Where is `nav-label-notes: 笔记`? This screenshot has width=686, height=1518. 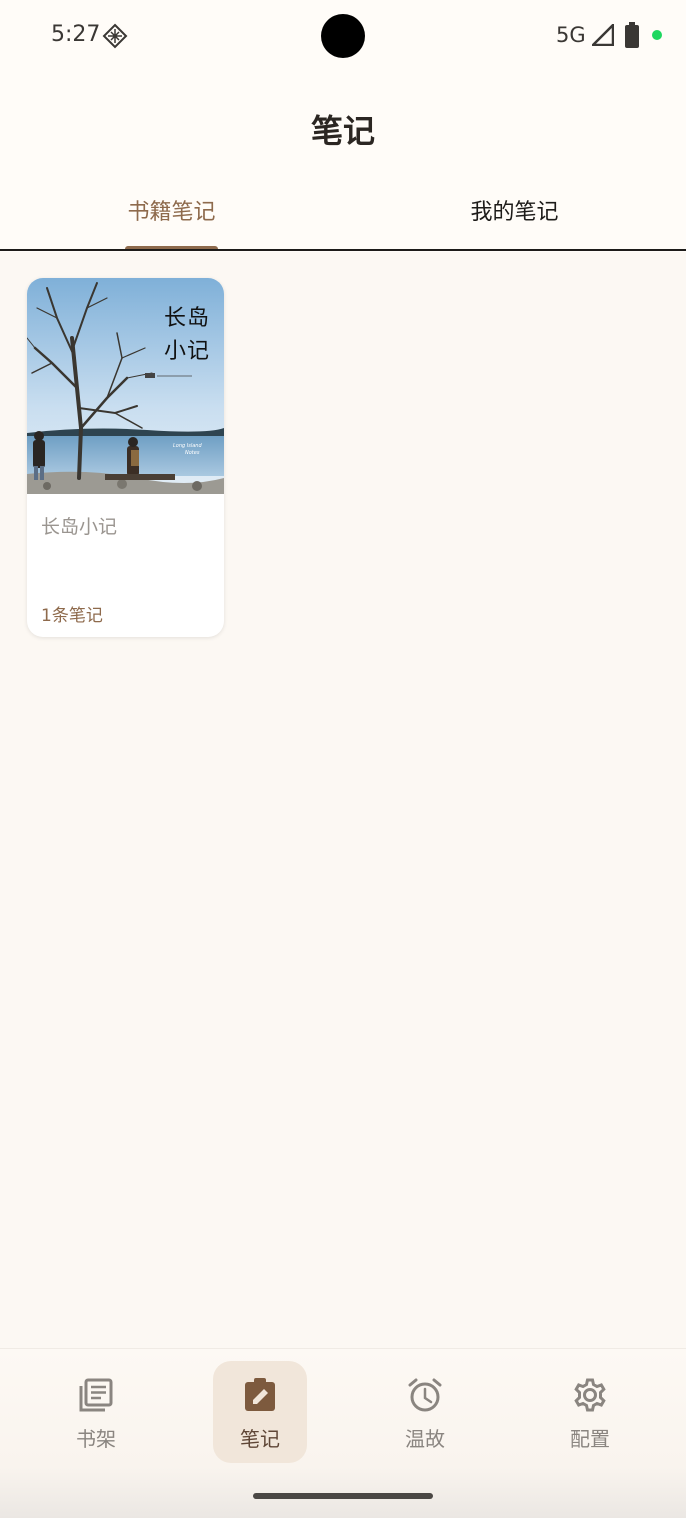 nav-label-notes: 笔记 is located at coordinates (260, 1439).